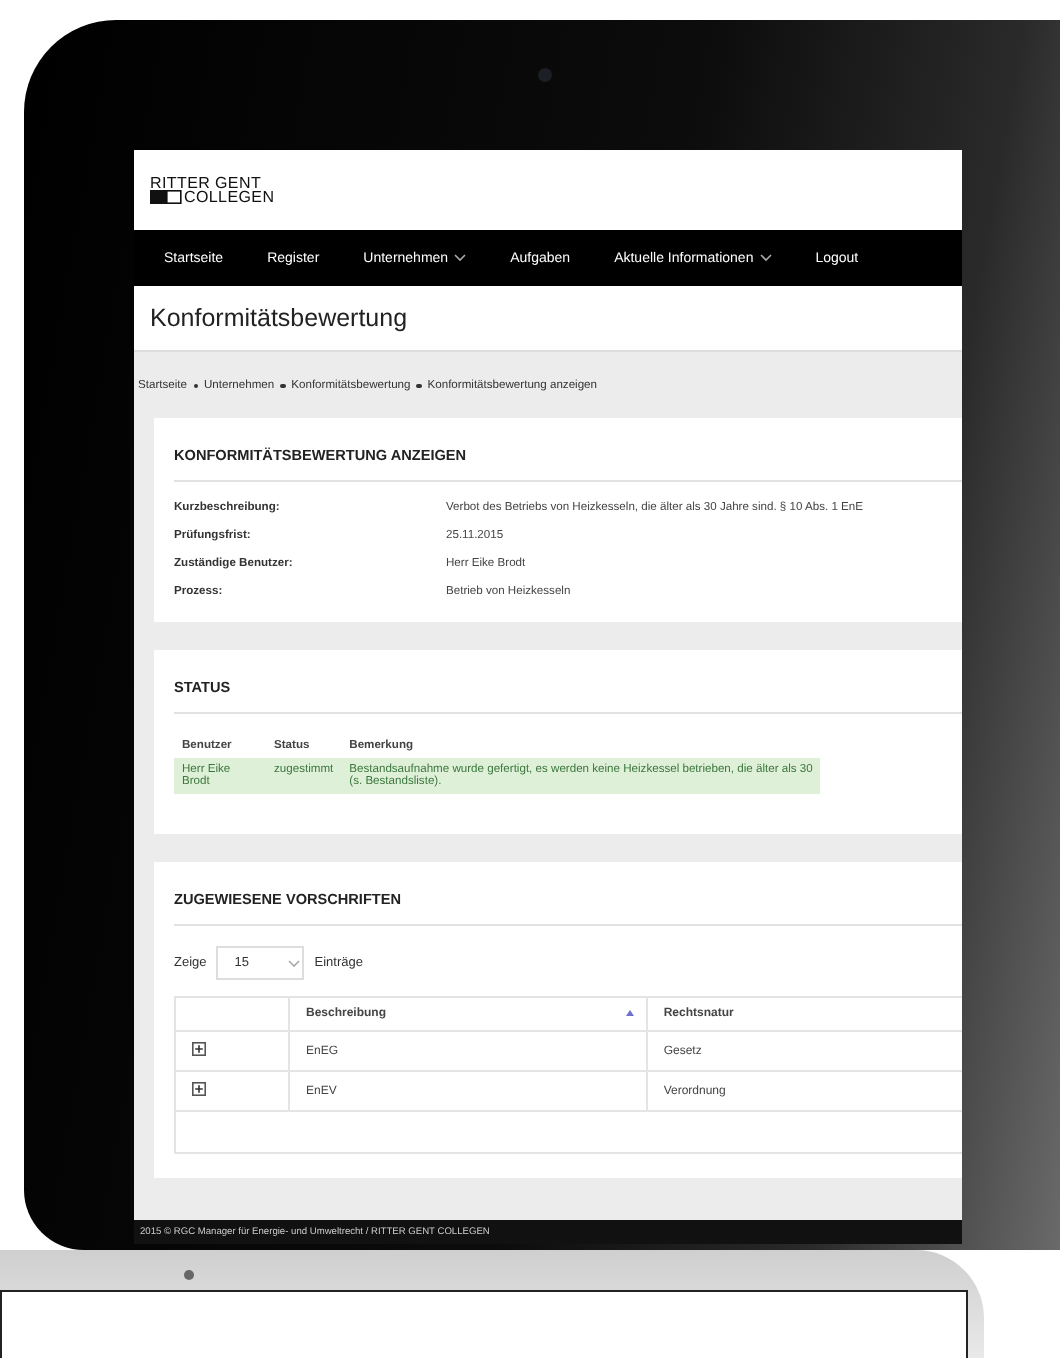 This screenshot has height=1358, width=1060. I want to click on sort-arrow-icon, so click(629, 1013).